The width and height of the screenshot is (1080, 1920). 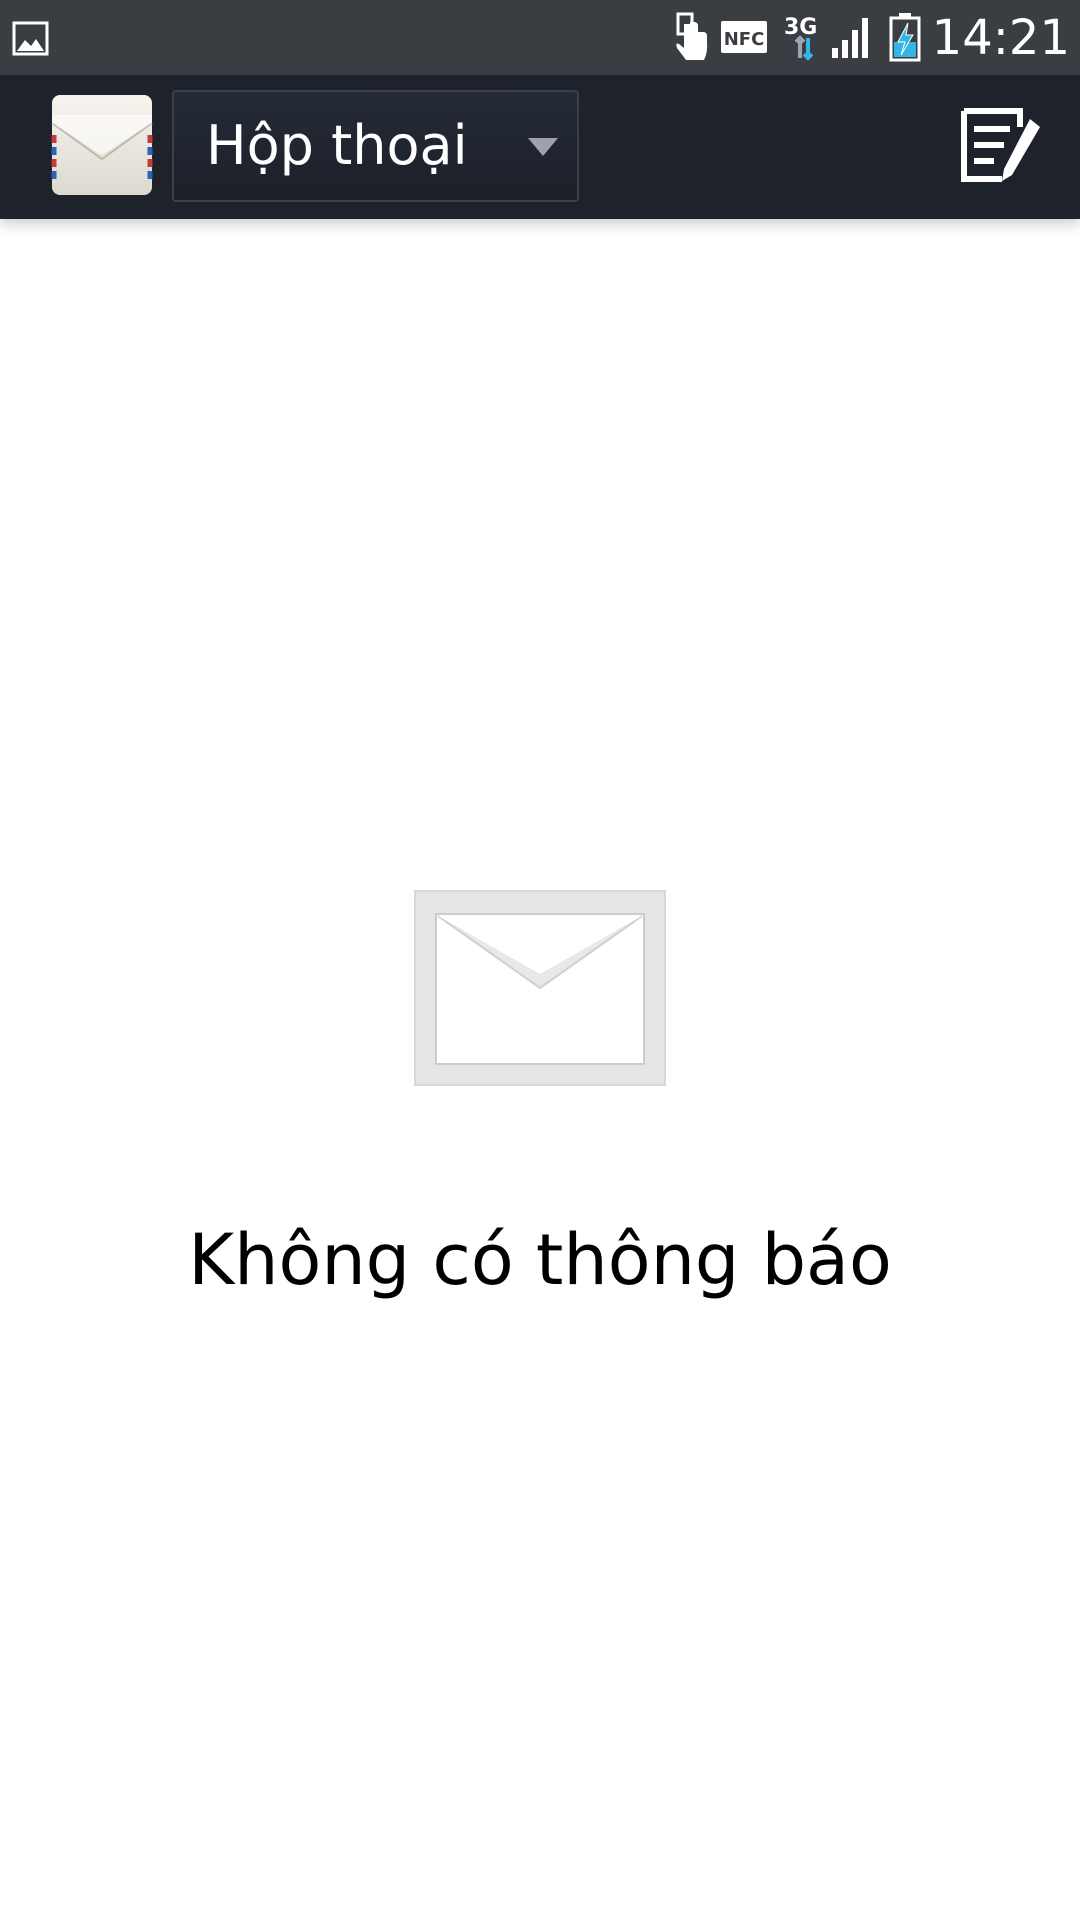 I want to click on status-clock: 14:21, so click(x=1000, y=38).